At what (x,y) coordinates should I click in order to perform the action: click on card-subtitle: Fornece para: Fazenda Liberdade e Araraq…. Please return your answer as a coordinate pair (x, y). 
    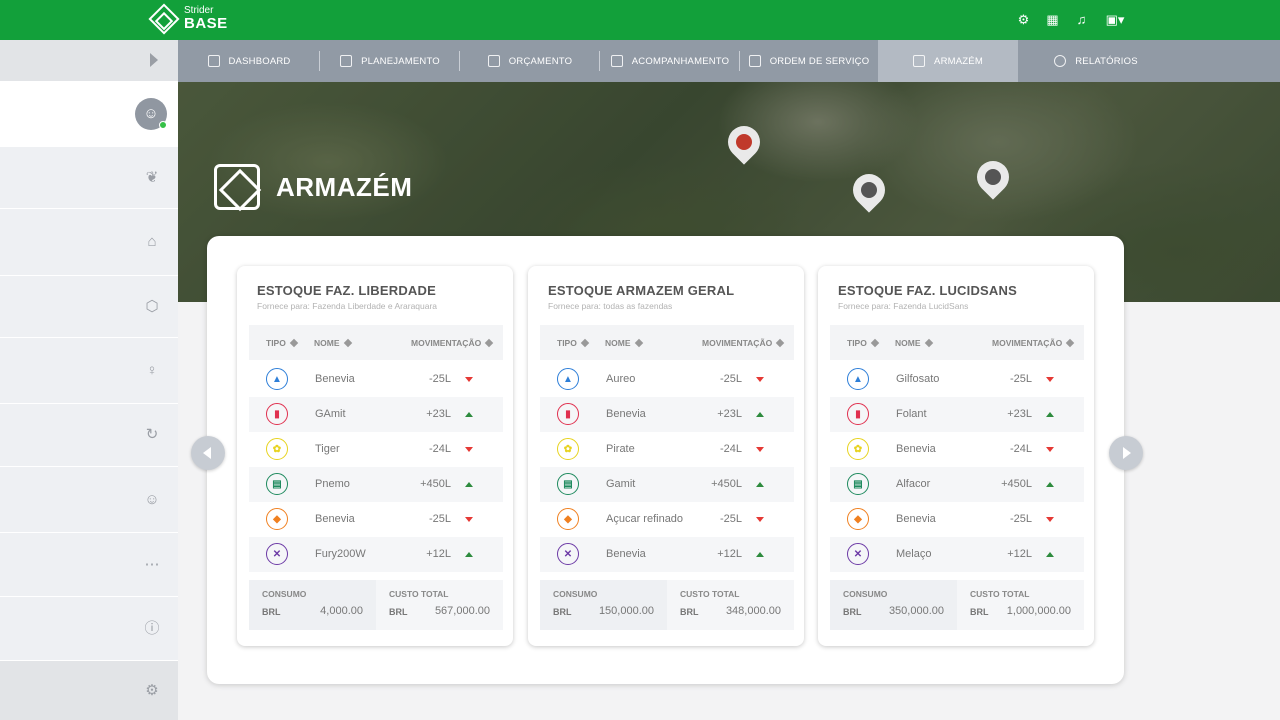
    Looking at the image, I should click on (347, 306).